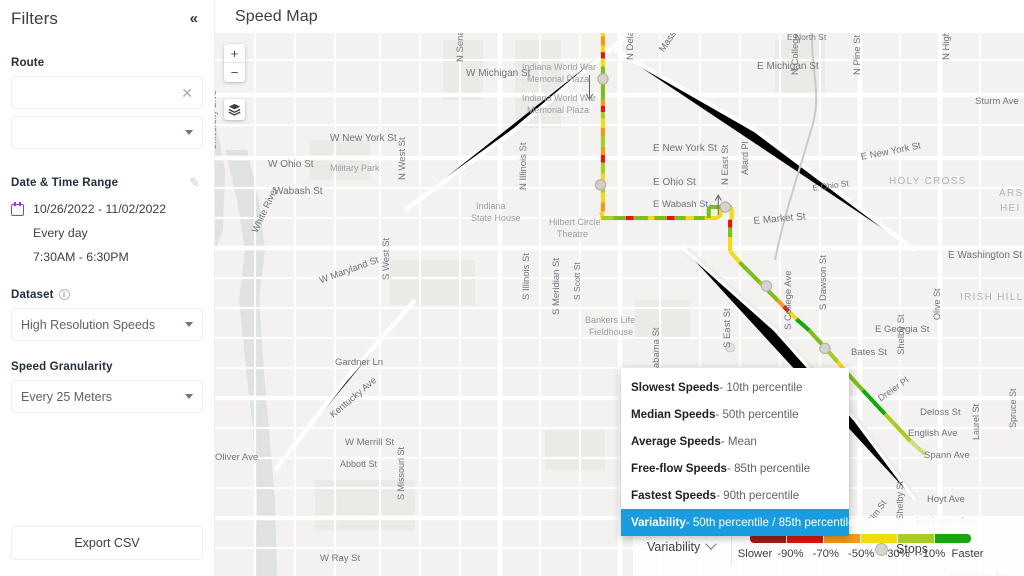 The width and height of the screenshot is (1024, 576). What do you see at coordinates (858, 547) in the screenshot?
I see `color-scale: Slower -90% -70% -50% -30% -10% Faster` at bounding box center [858, 547].